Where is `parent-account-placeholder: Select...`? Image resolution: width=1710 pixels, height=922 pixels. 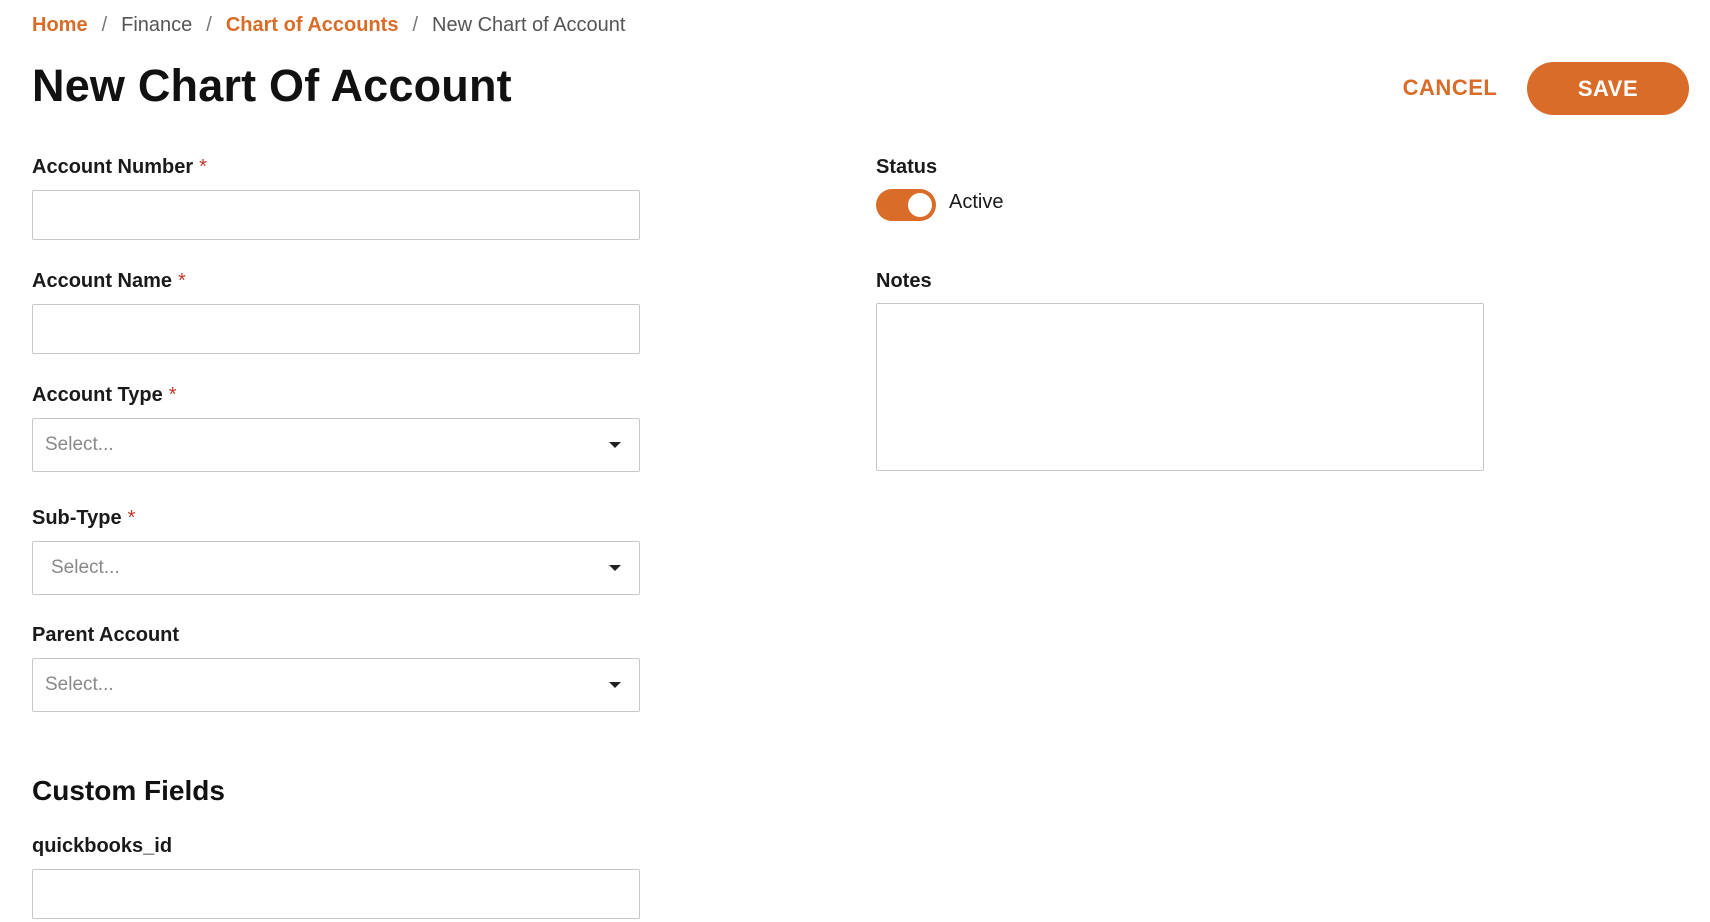
parent-account-placeholder: Select... is located at coordinates (79, 684).